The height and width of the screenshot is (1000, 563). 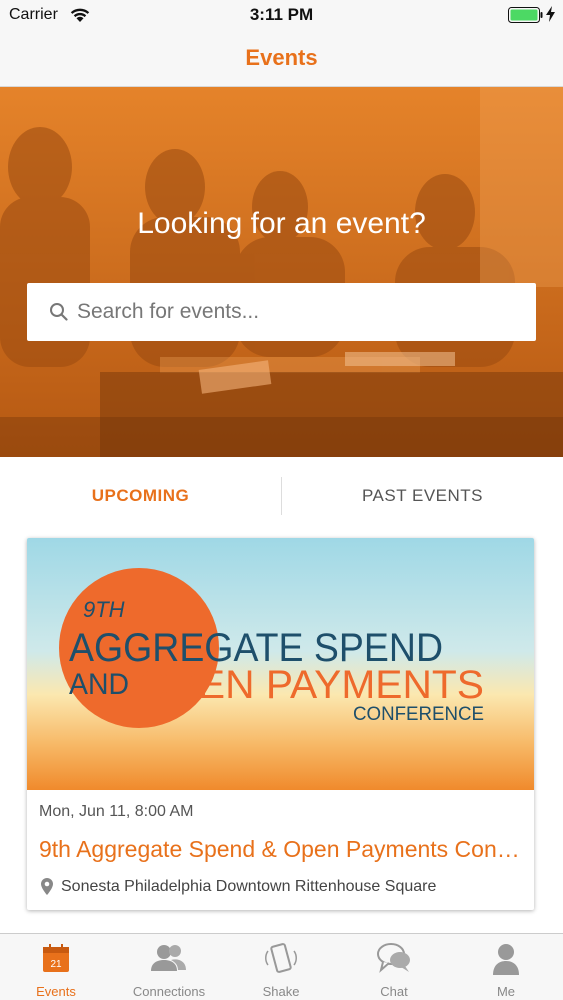 I want to click on calendar-day: 21, so click(x=56, y=964).